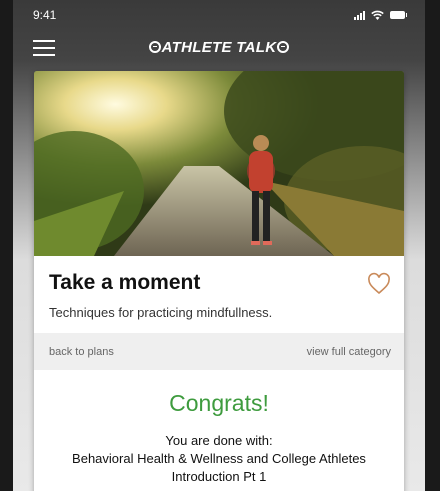  I want to click on logo-ring-right-icon, so click(283, 47).